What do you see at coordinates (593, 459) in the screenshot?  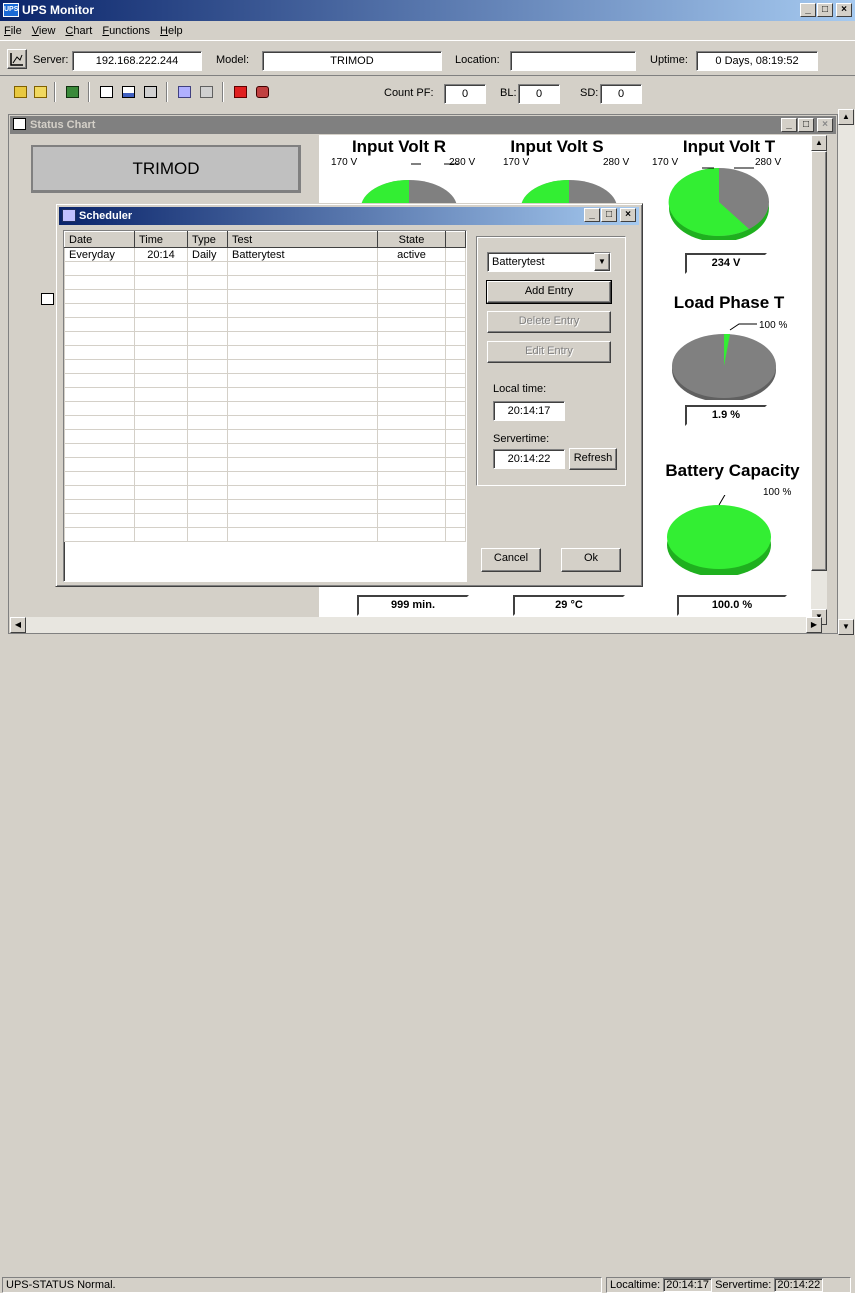 I see `refresh-button: Refresh` at bounding box center [593, 459].